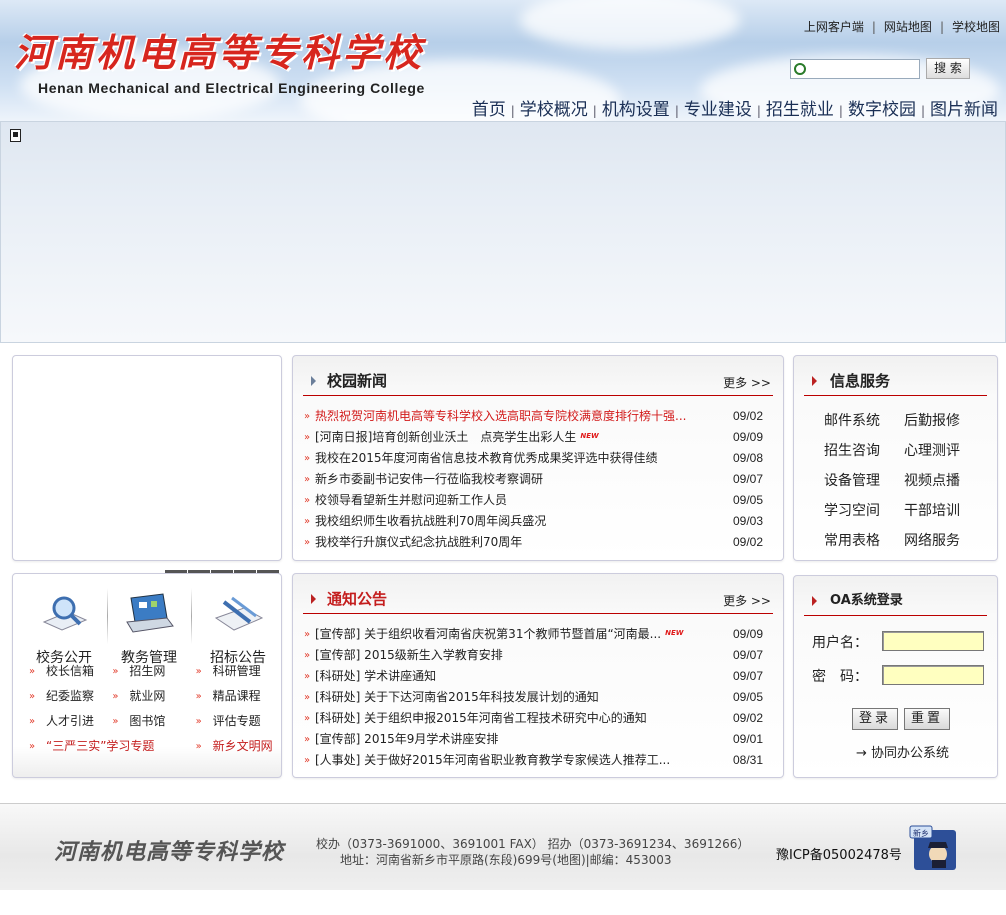 This screenshot has height=915, width=1006. Describe the element at coordinates (864, 481) in the screenshot. I see `service-link: 设备管理` at that location.